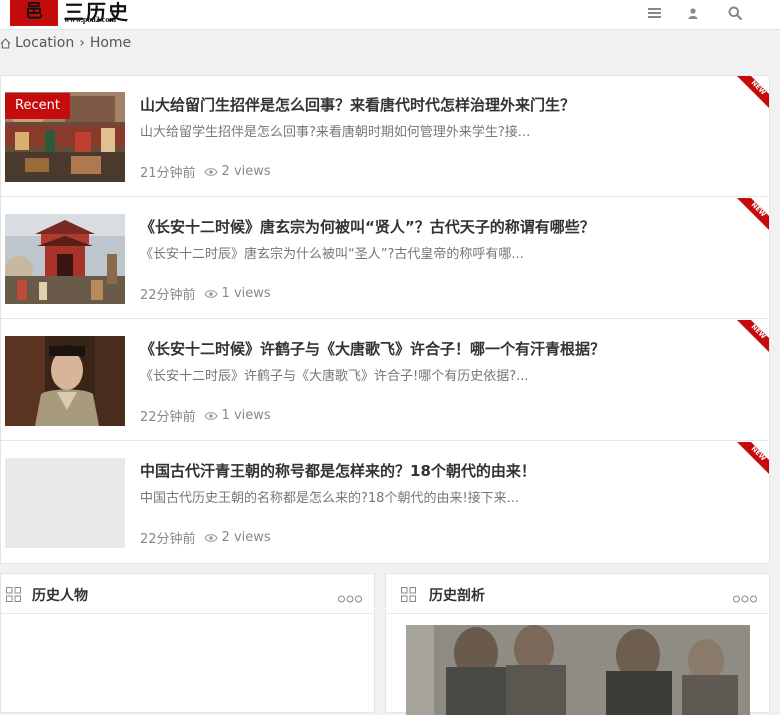 The image size is (780, 715). I want to click on site-logo: 邑 三历史 www.pou2.com, so click(80, 13).